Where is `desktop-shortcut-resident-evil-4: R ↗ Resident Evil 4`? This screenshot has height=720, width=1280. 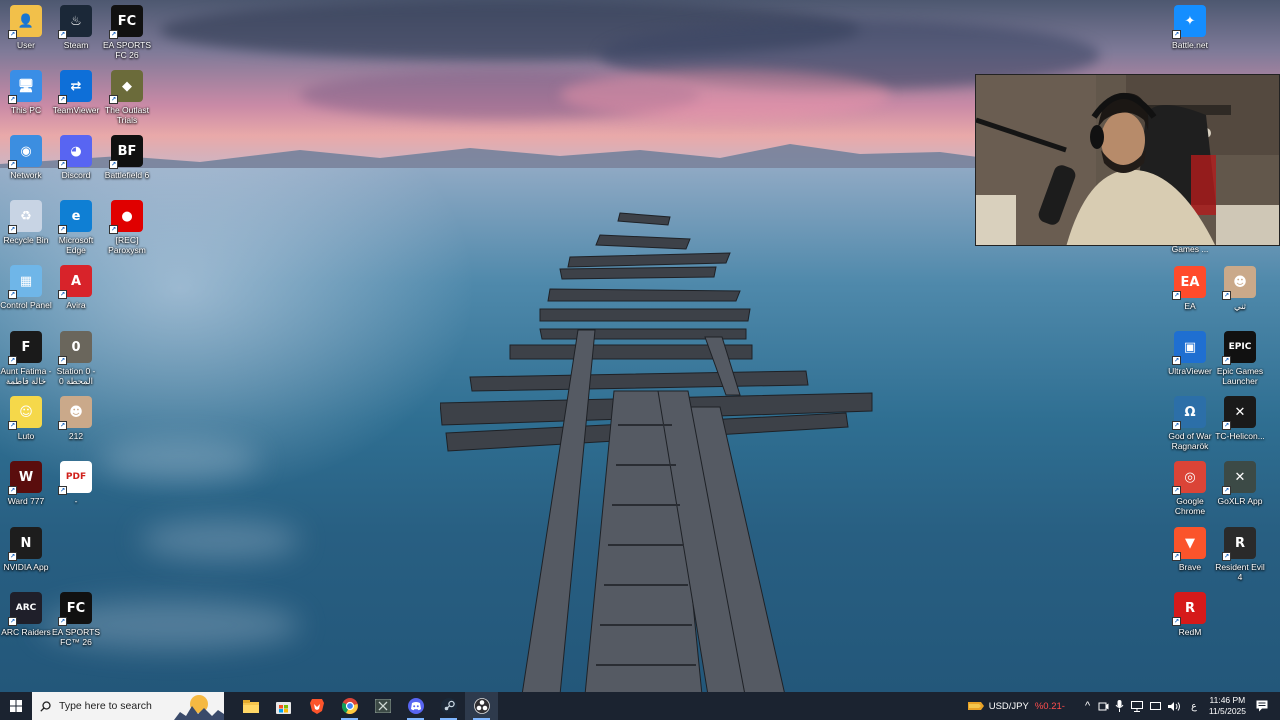
desktop-shortcut-resident-evil-4: R ↗ Resident Evil 4 is located at coordinates (1240, 558).